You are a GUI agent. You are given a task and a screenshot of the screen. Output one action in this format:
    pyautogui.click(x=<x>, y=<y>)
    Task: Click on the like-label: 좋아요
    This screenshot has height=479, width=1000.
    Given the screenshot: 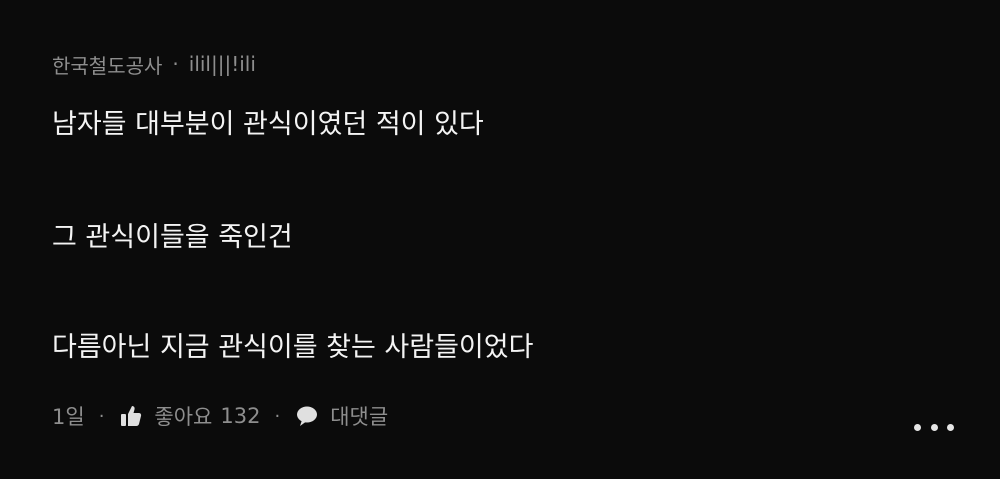 What is the action you would take?
    pyautogui.click(x=183, y=417)
    